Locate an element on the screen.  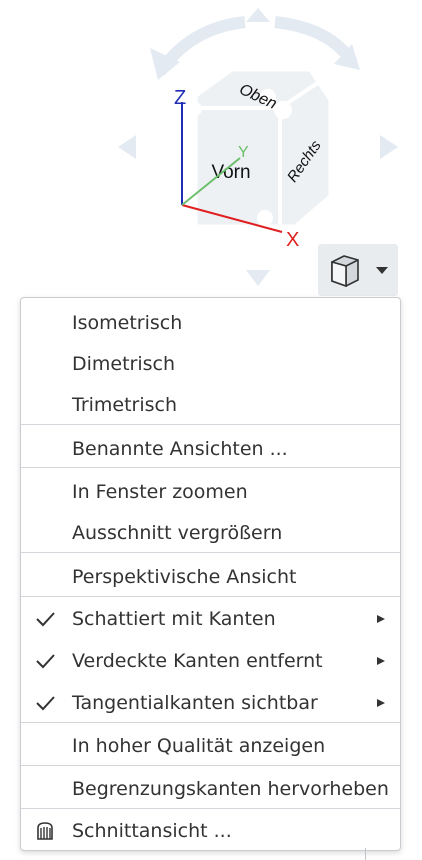
menu-item-label: Isometrisch is located at coordinates (127, 323).